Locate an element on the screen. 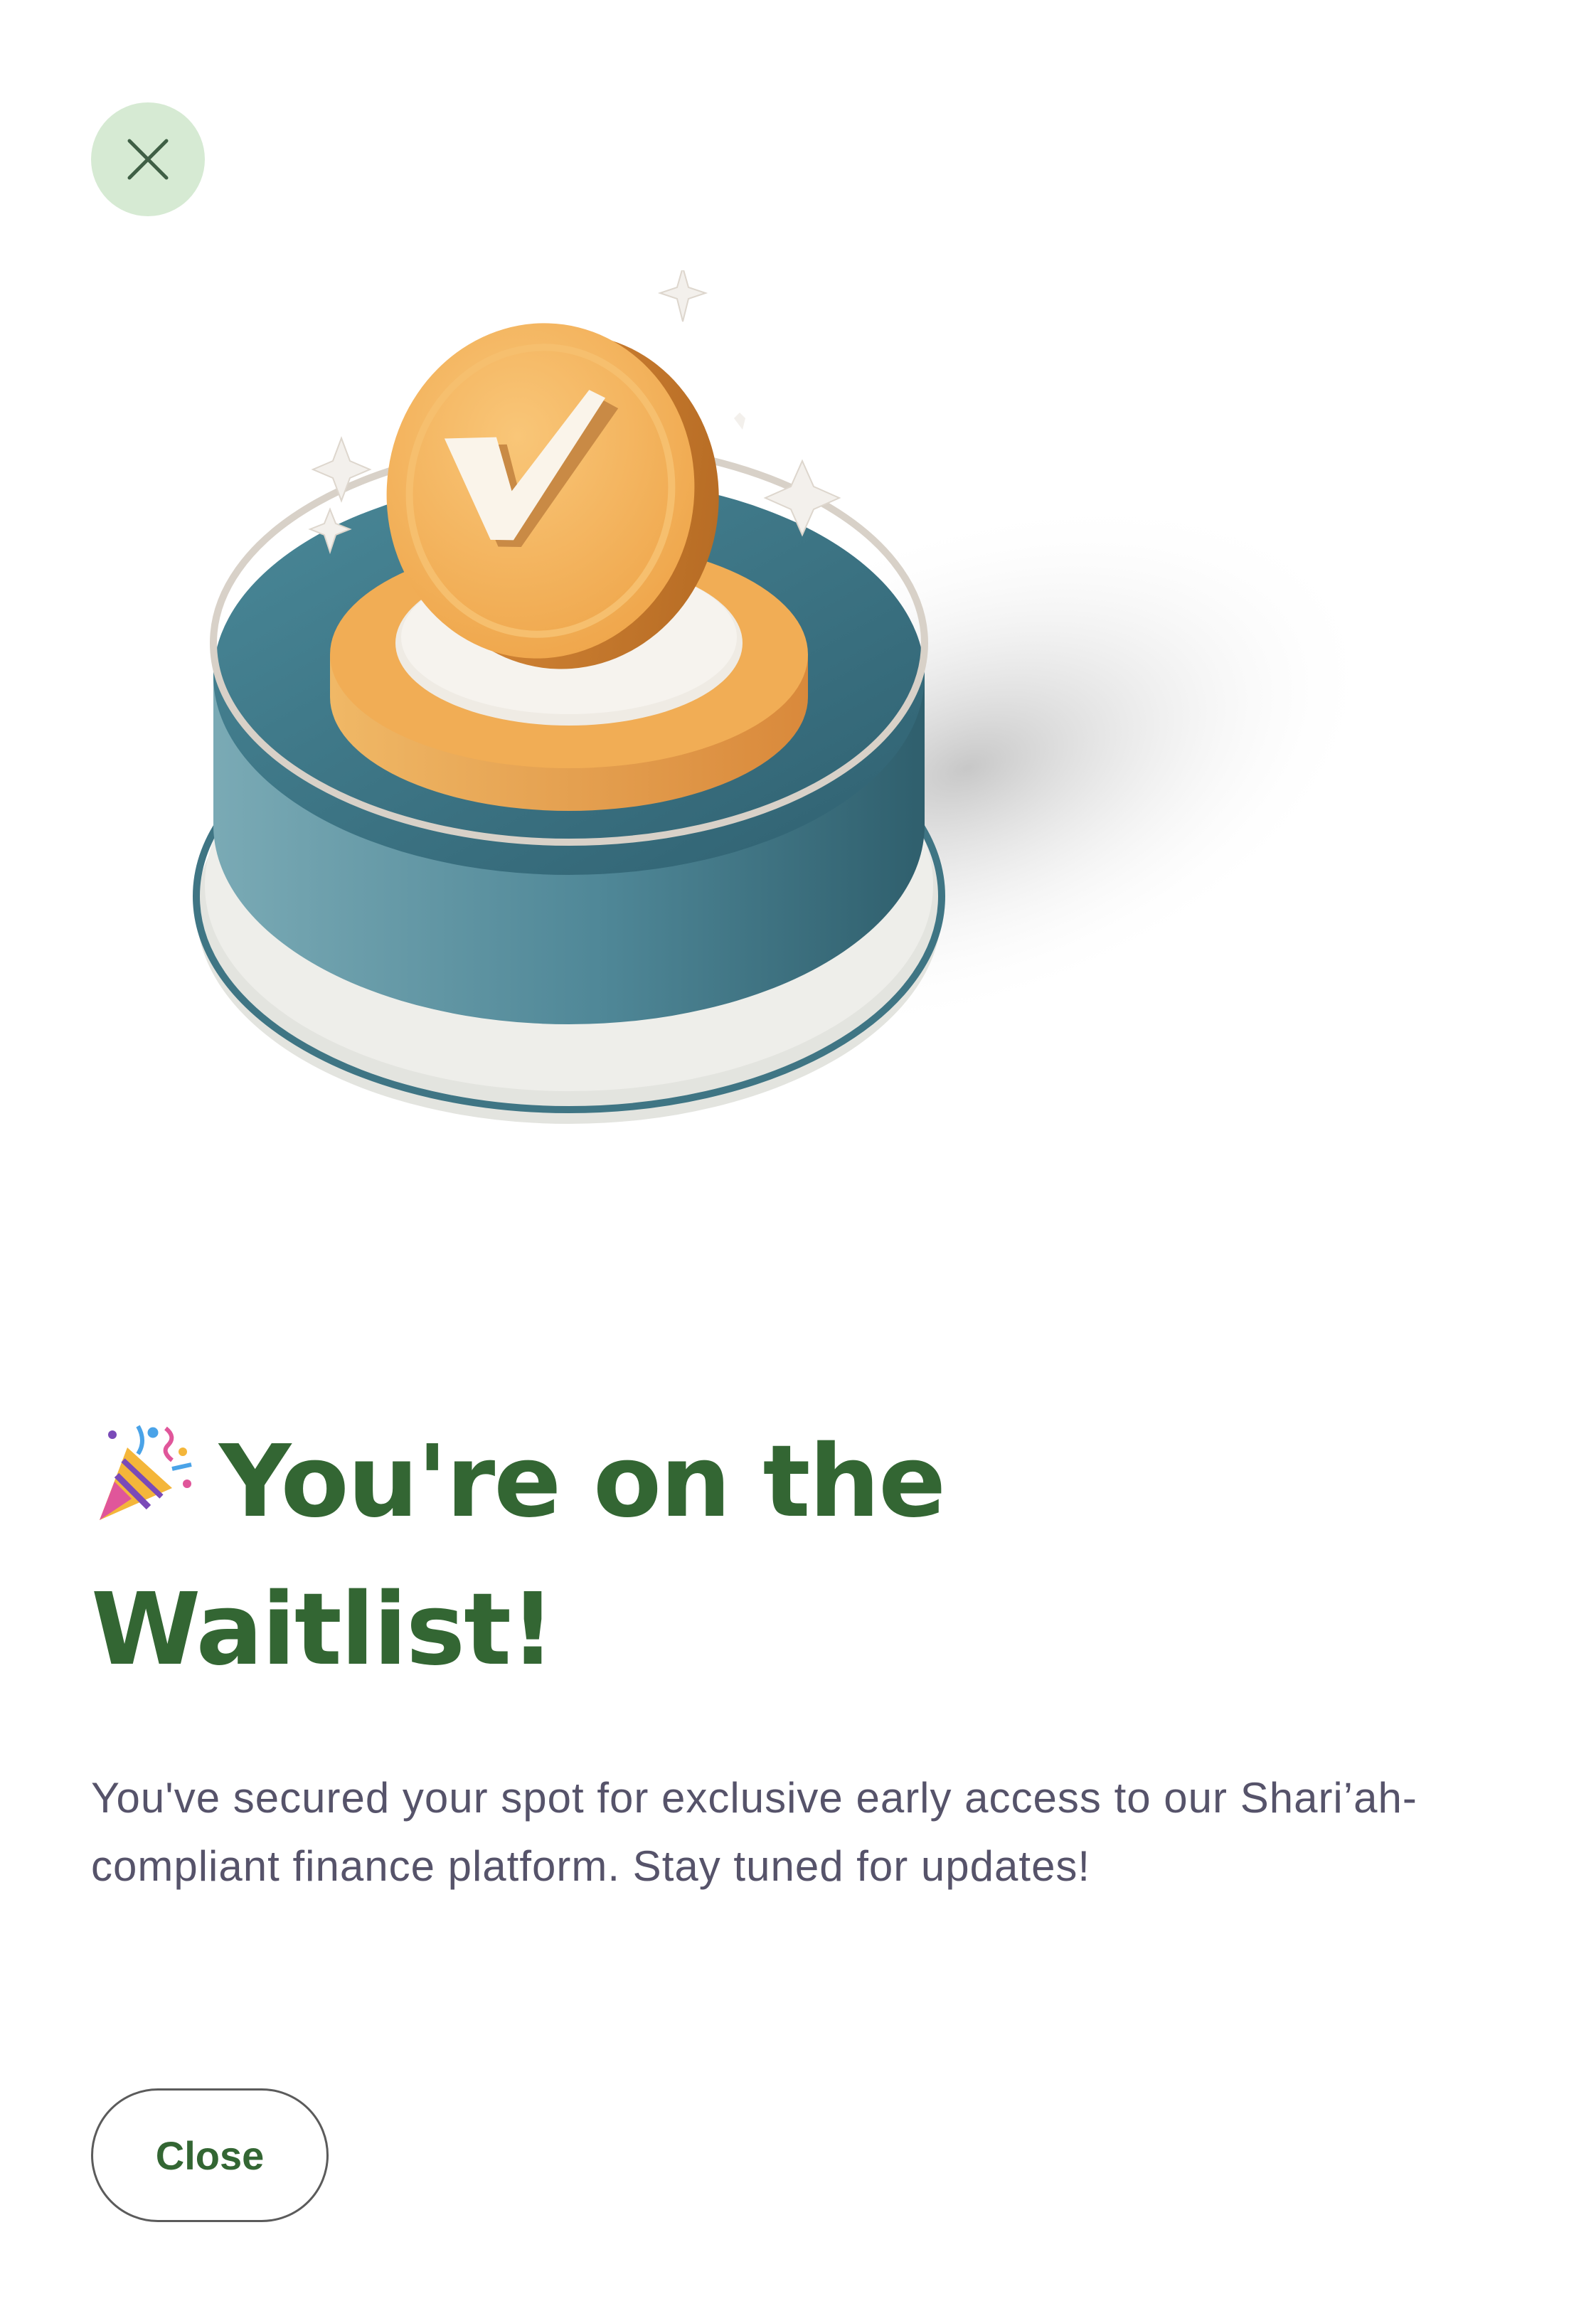  close-button: Close is located at coordinates (210, 2155).